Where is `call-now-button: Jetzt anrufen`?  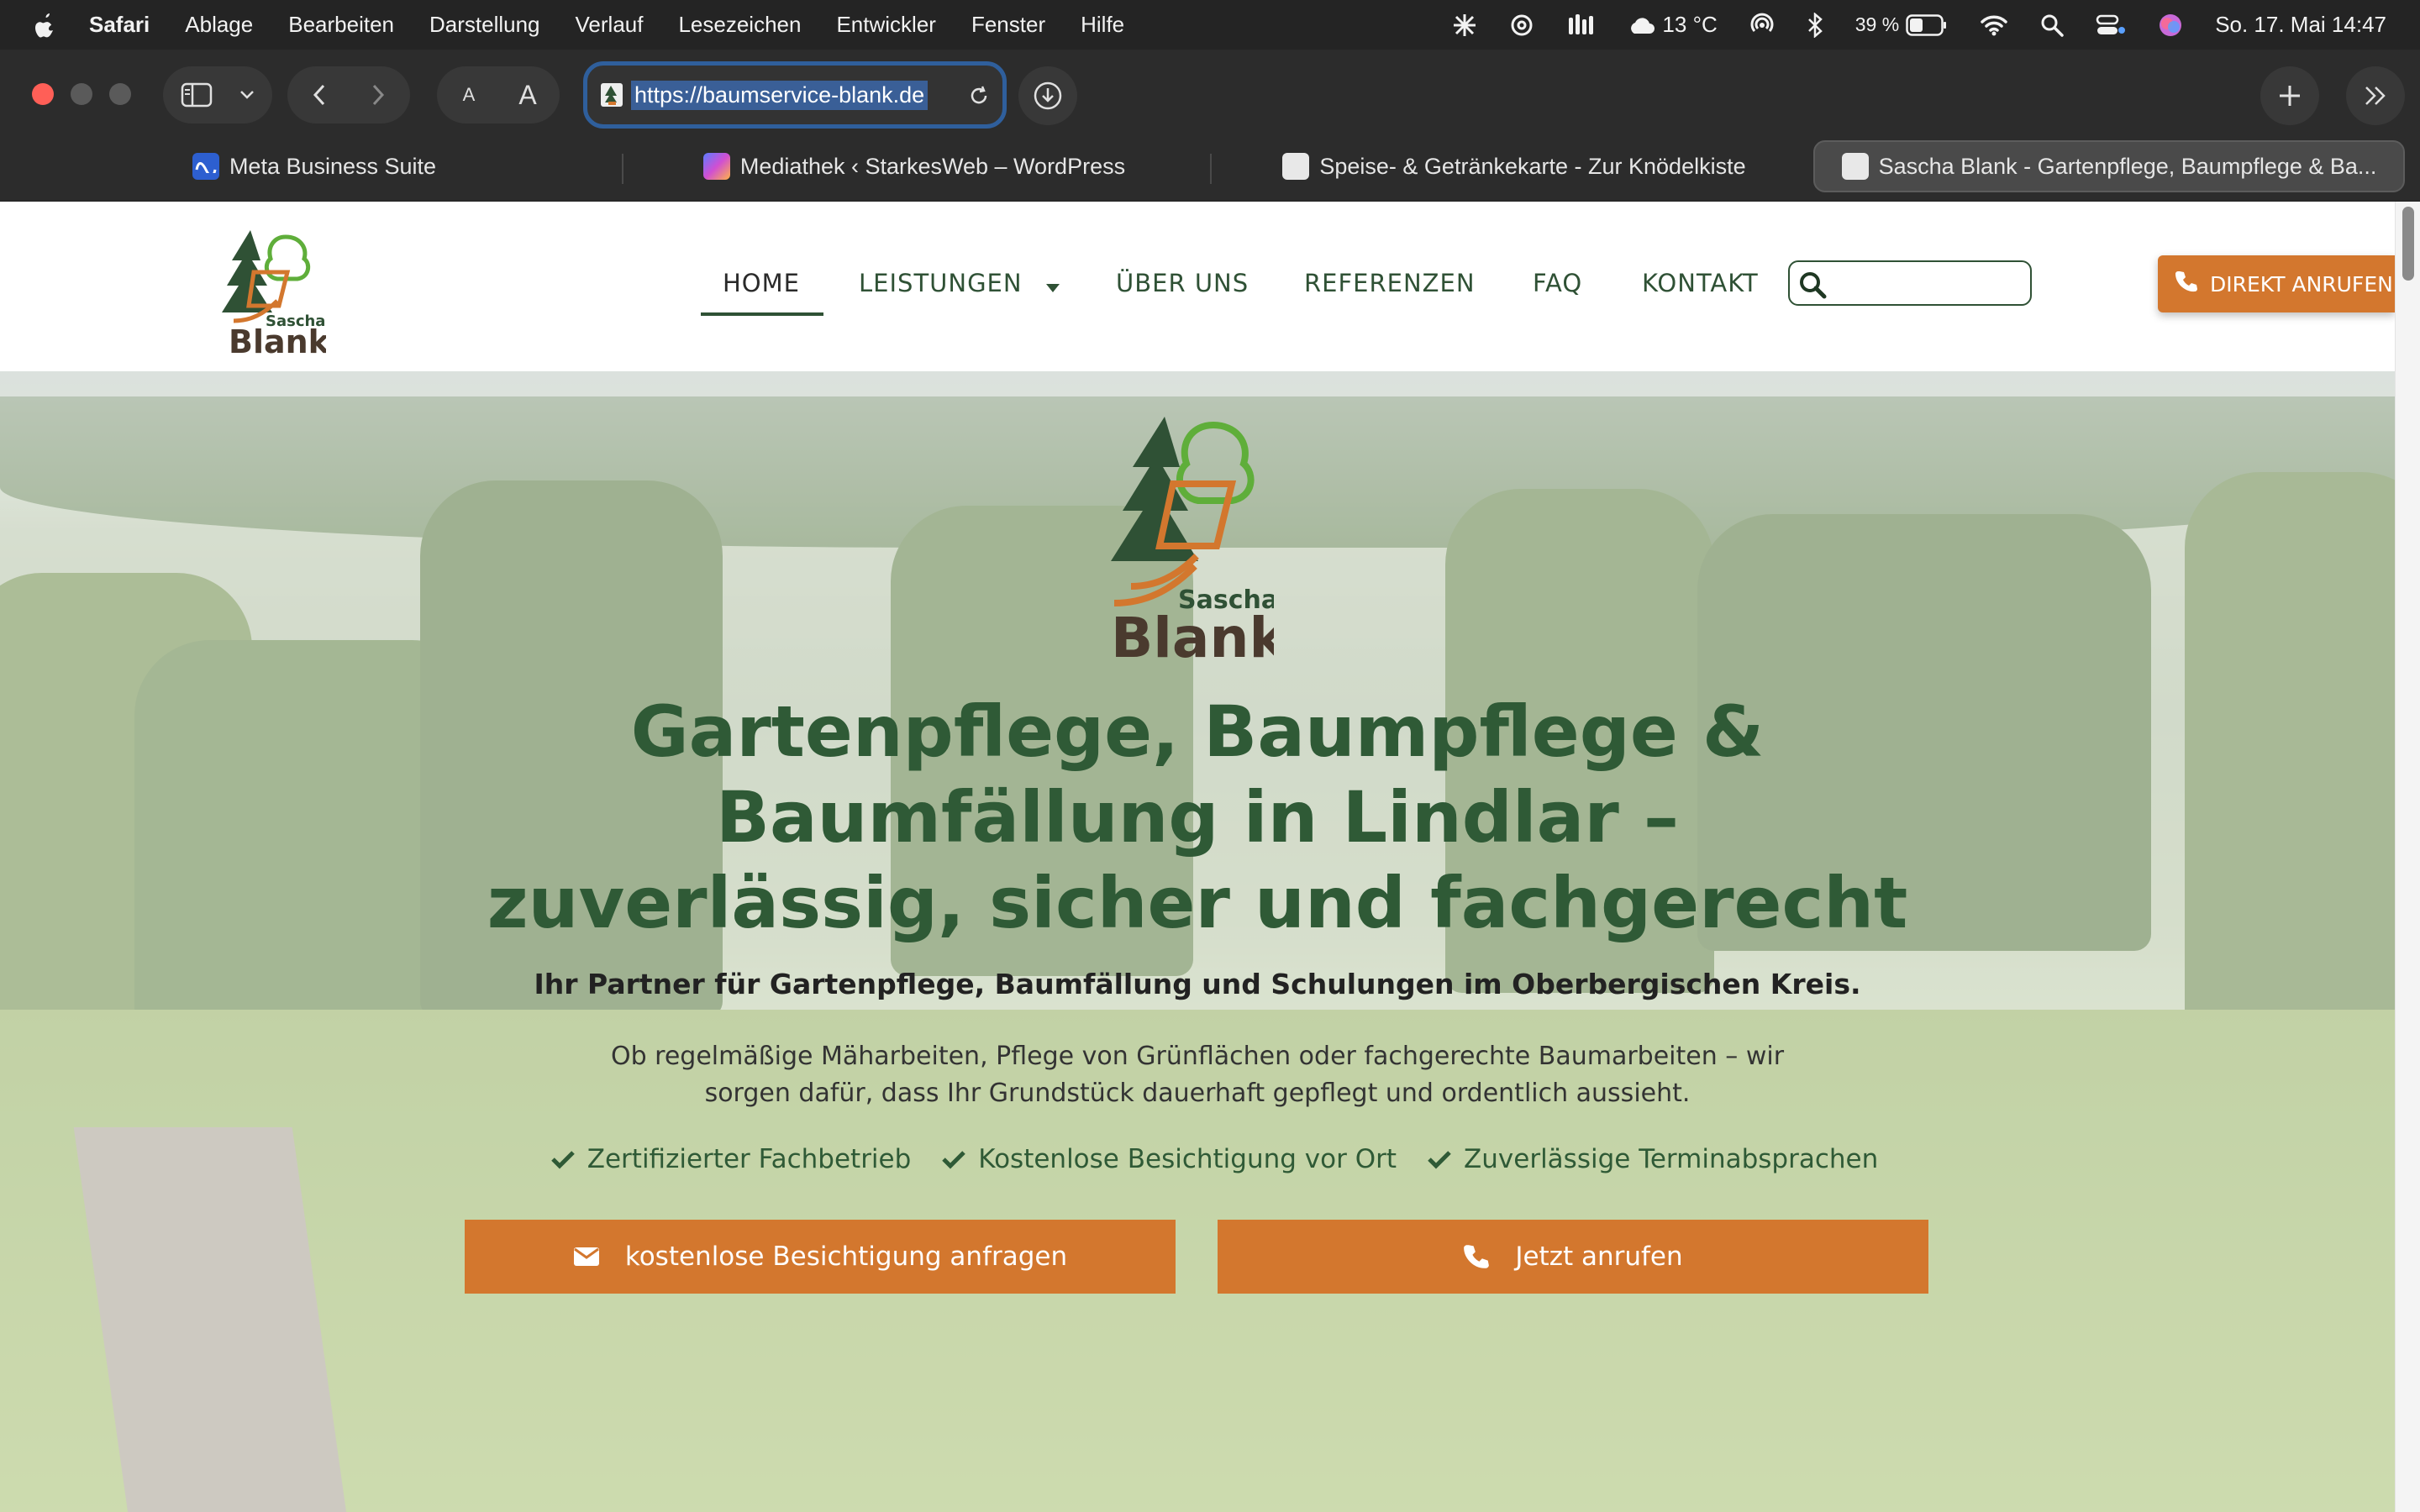
call-now-button: Jetzt anrufen is located at coordinates (1573, 1257).